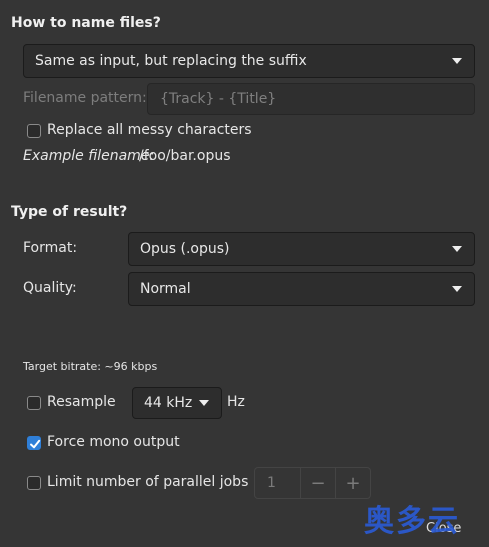 The width and height of the screenshot is (489, 547). Describe the element at coordinates (317, 483) in the screenshot. I see `decrement-button: −` at that location.